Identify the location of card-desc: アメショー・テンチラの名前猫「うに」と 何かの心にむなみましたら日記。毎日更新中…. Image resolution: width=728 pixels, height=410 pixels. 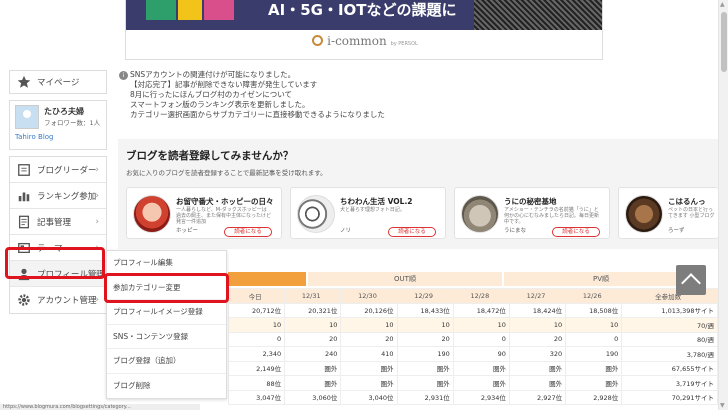
(552, 216).